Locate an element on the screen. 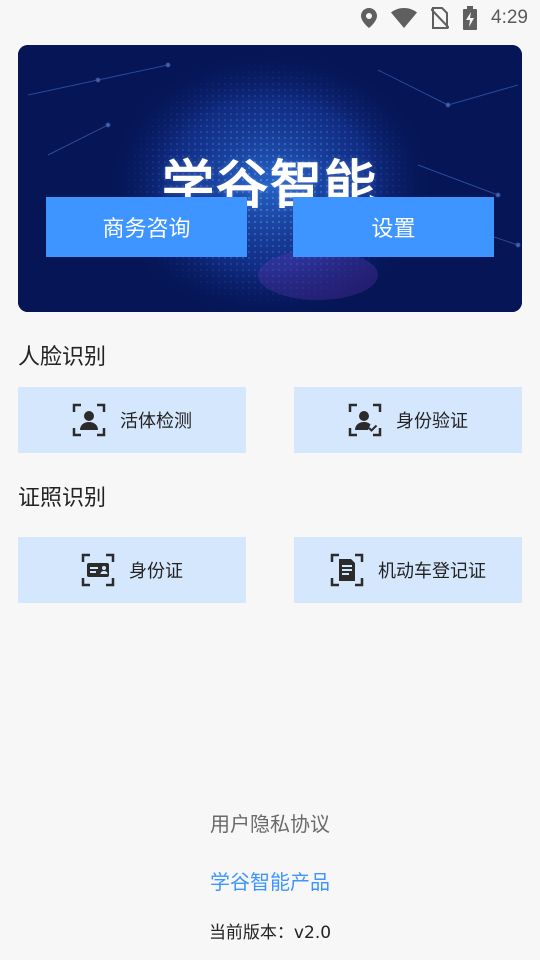 This screenshot has height=960, width=540. id-card-label: 身份证 is located at coordinates (156, 571).